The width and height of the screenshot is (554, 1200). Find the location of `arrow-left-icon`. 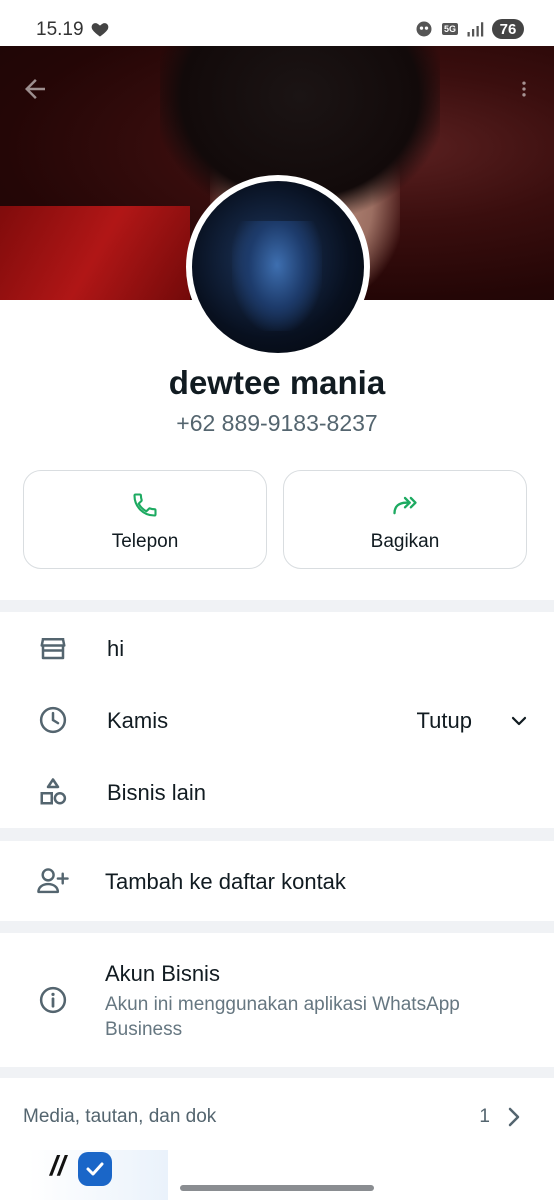

arrow-left-icon is located at coordinates (35, 89).